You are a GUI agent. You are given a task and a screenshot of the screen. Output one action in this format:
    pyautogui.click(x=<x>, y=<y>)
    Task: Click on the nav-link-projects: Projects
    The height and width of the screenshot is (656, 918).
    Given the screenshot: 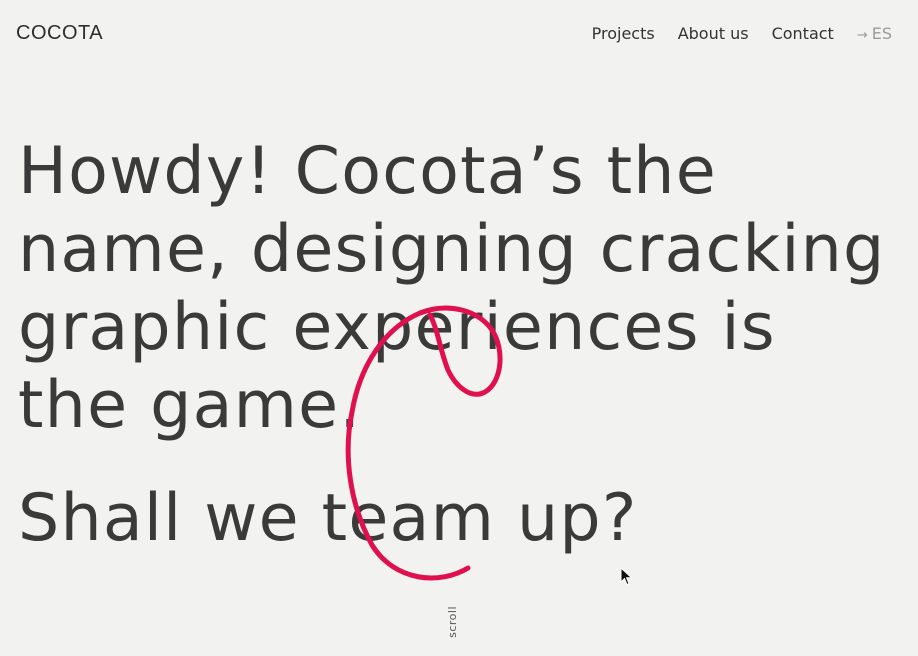 What is the action you would take?
    pyautogui.click(x=623, y=33)
    